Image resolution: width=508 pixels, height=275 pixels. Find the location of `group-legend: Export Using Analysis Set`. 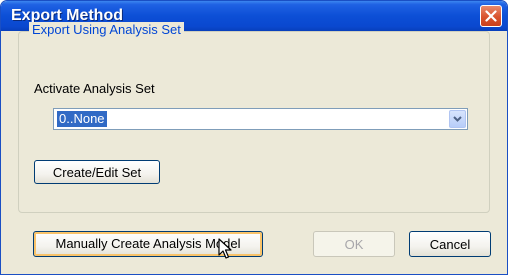

group-legend: Export Using Analysis Set is located at coordinates (106, 29).